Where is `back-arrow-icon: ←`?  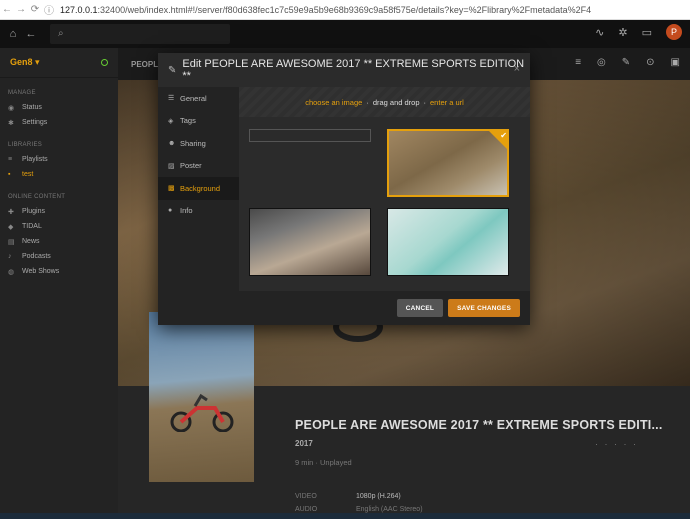
back-arrow-icon: ← is located at coordinates (7, 9).